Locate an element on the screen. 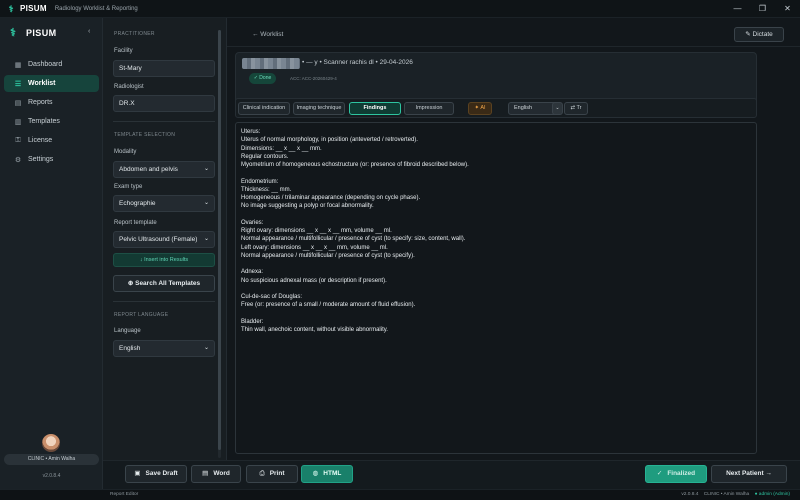 The image size is (800, 500). search-all-templates-label: Search All Templates is located at coordinates (168, 283).